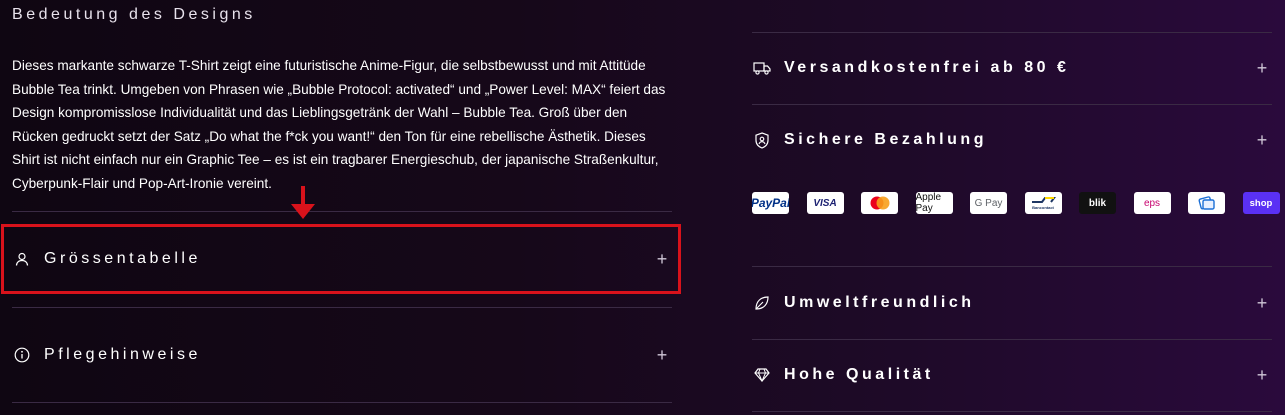  I want to click on care-instructions-accordion: Pflegehinweise +, so click(342, 355).